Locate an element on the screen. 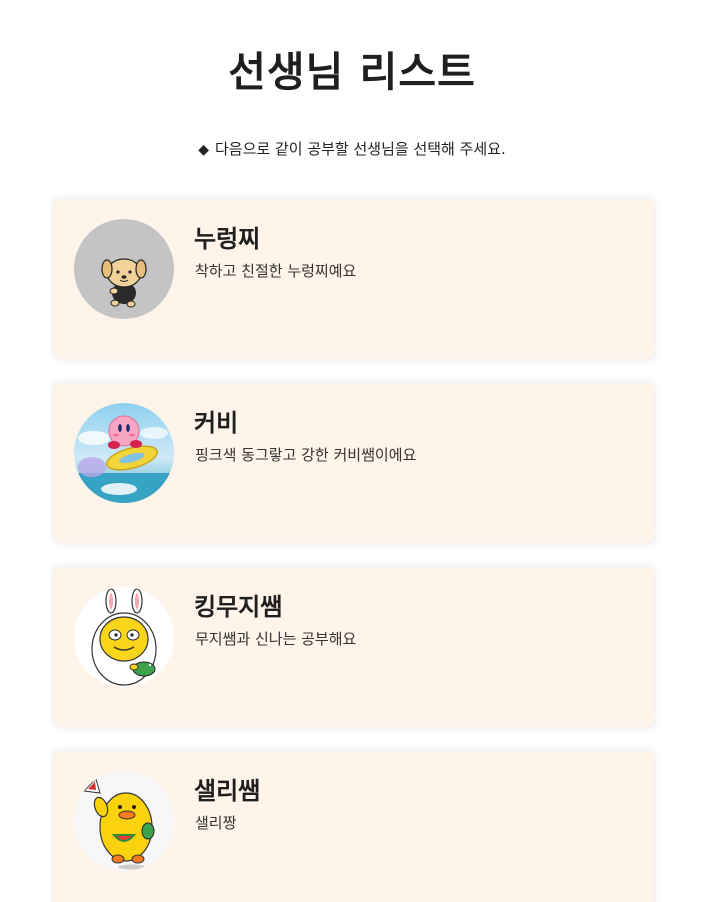 This screenshot has width=704, height=902. page-title: 선생님 리스트 is located at coordinates (352, 72).